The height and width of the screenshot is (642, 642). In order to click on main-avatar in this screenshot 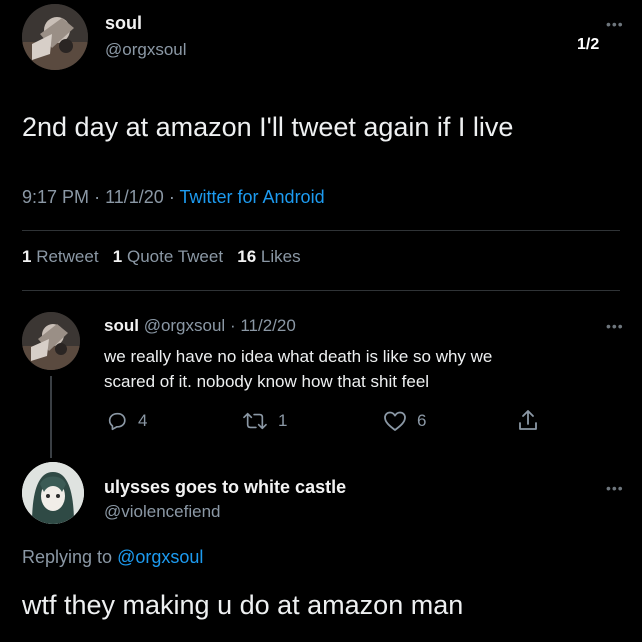, I will do `click(55, 37)`.